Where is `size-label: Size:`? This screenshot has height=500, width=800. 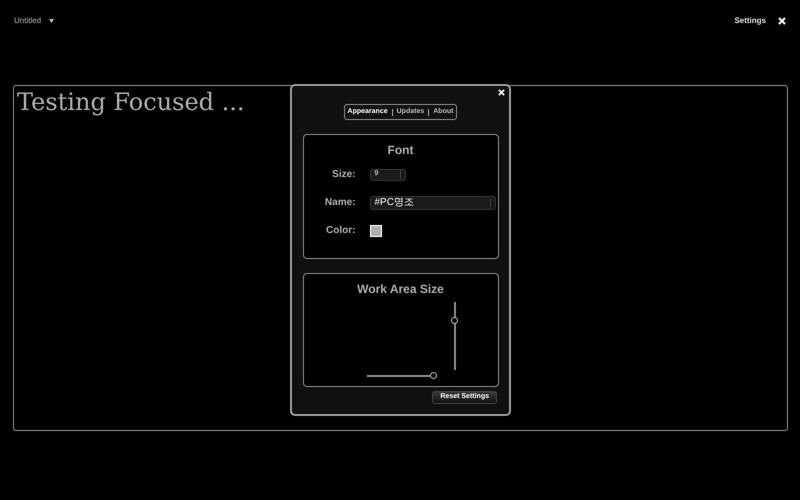 size-label: Size: is located at coordinates (343, 175).